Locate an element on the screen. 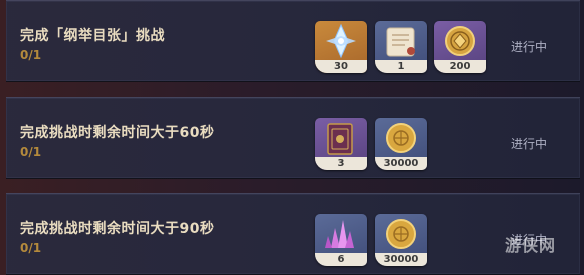 This screenshot has width=584, height=275. reward-item: 1 is located at coordinates (401, 47).